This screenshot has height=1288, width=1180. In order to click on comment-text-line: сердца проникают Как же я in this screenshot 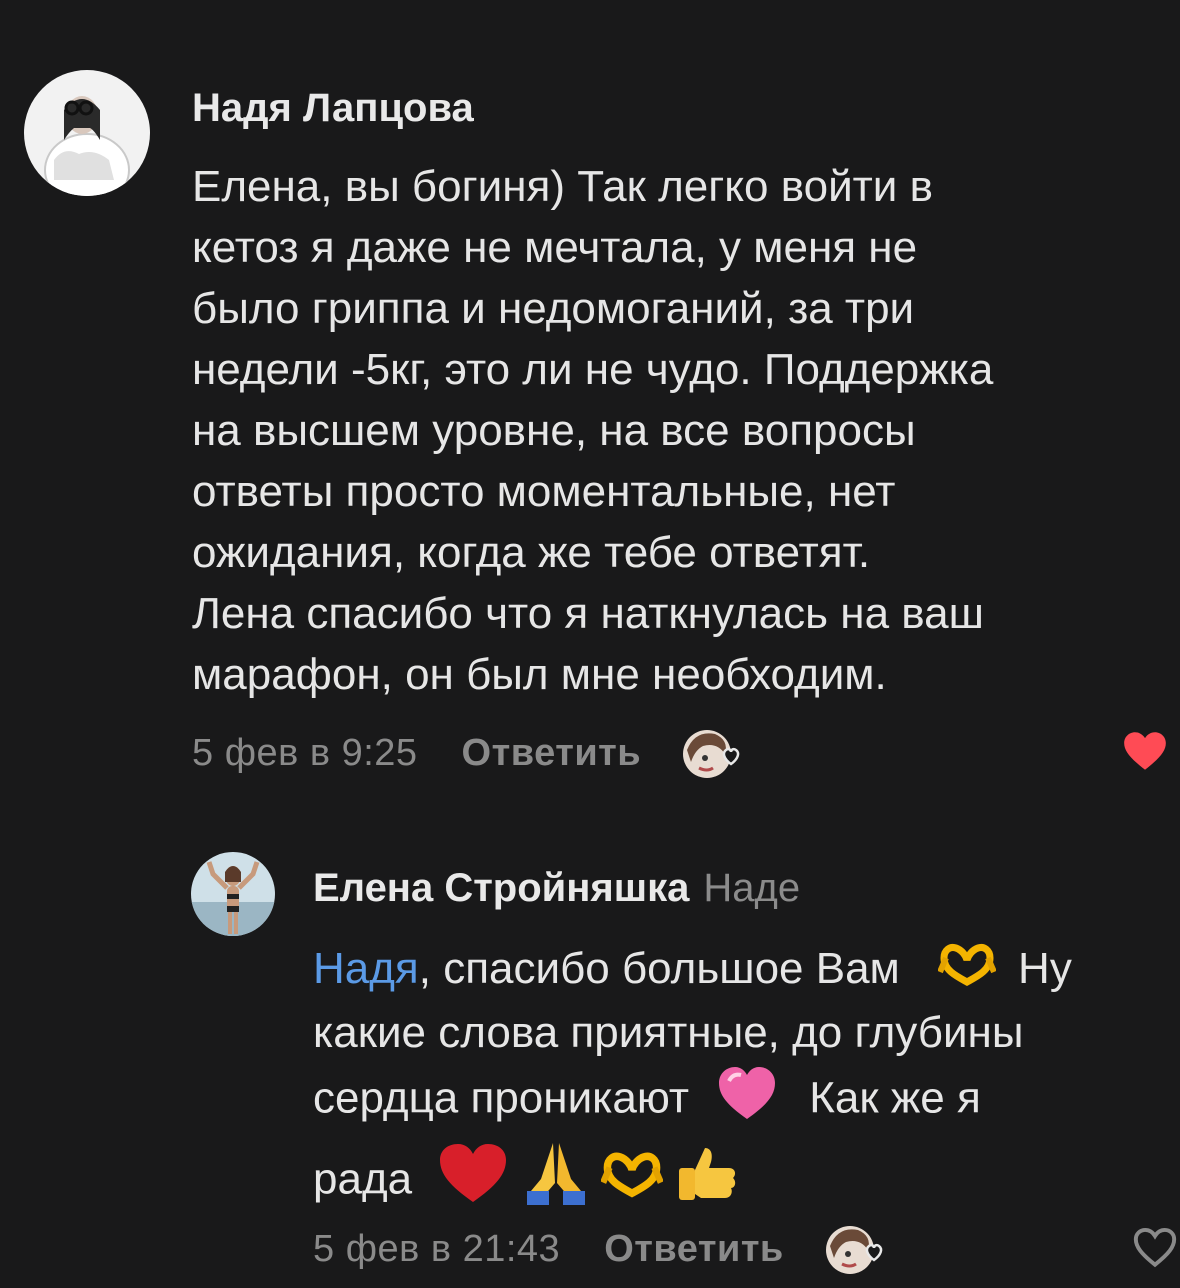, I will do `click(692, 1101)`.